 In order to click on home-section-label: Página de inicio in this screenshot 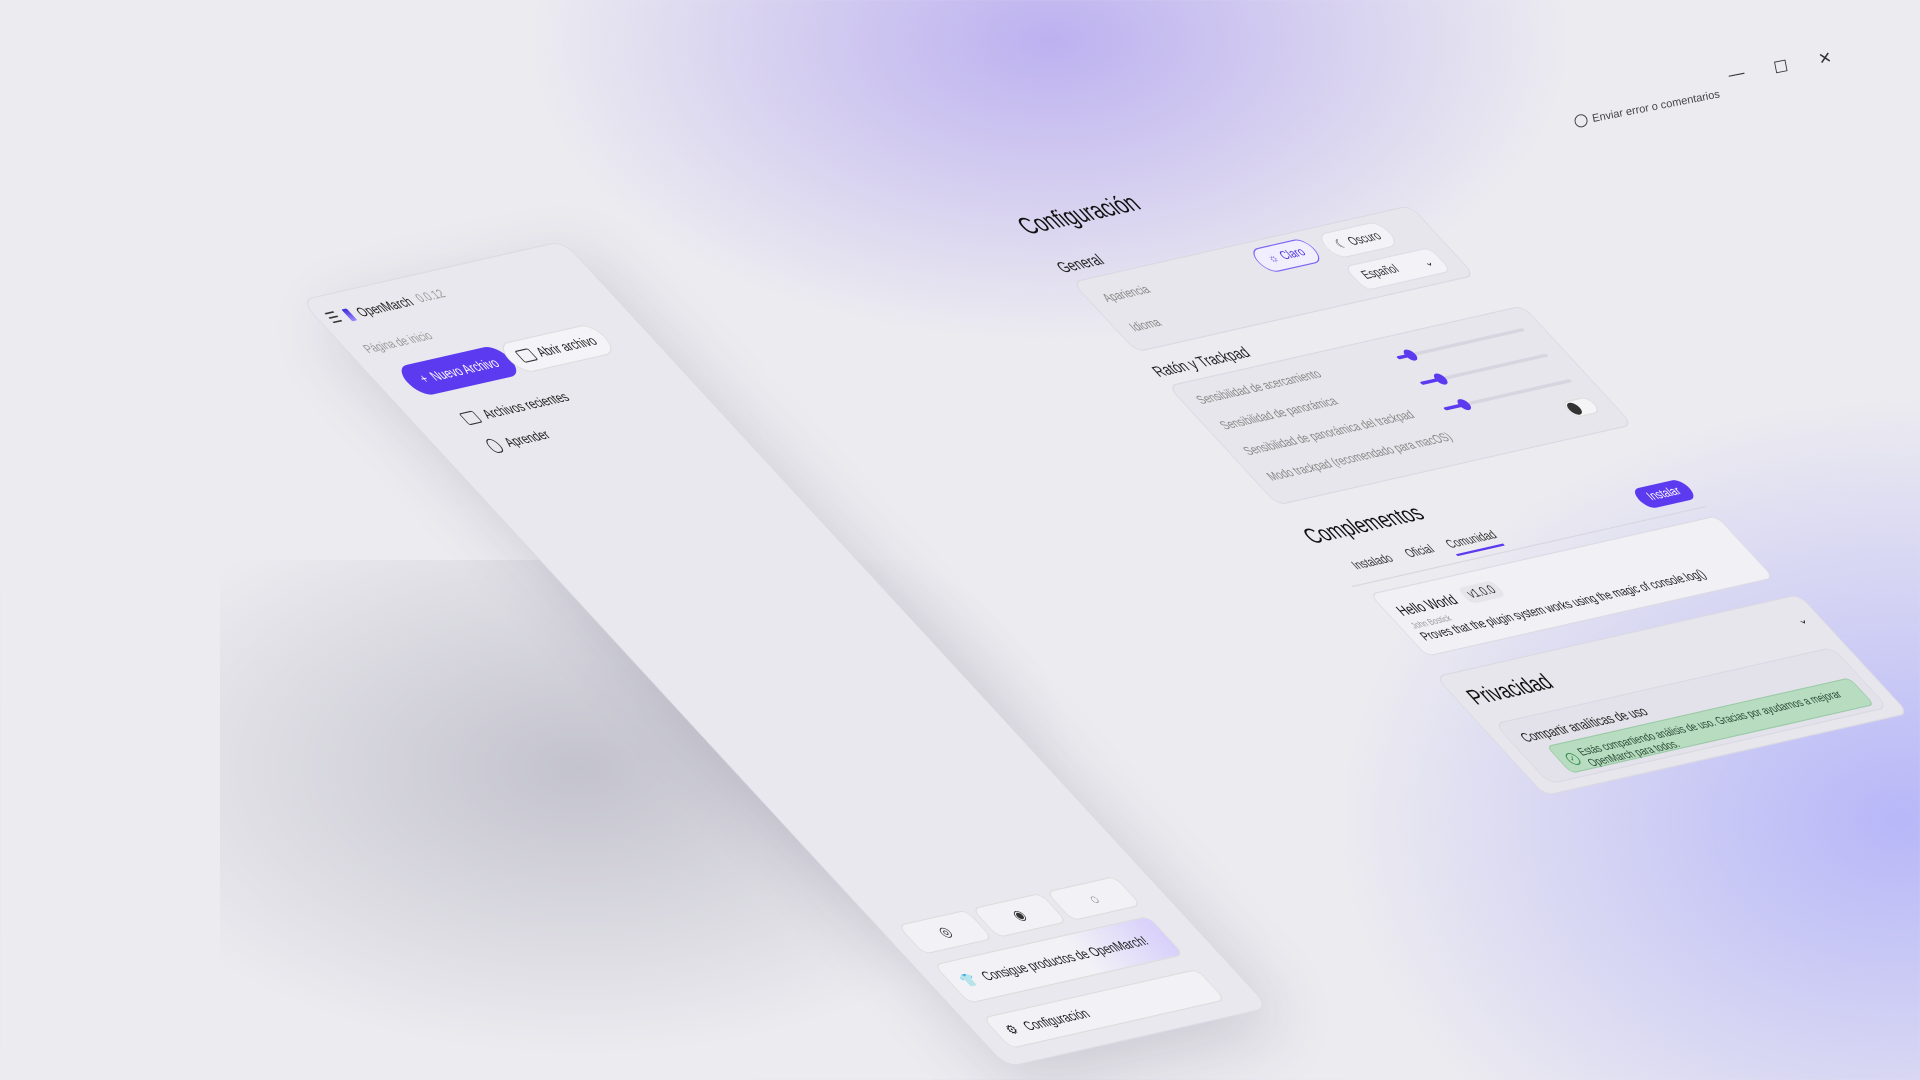, I will do `click(398, 343)`.